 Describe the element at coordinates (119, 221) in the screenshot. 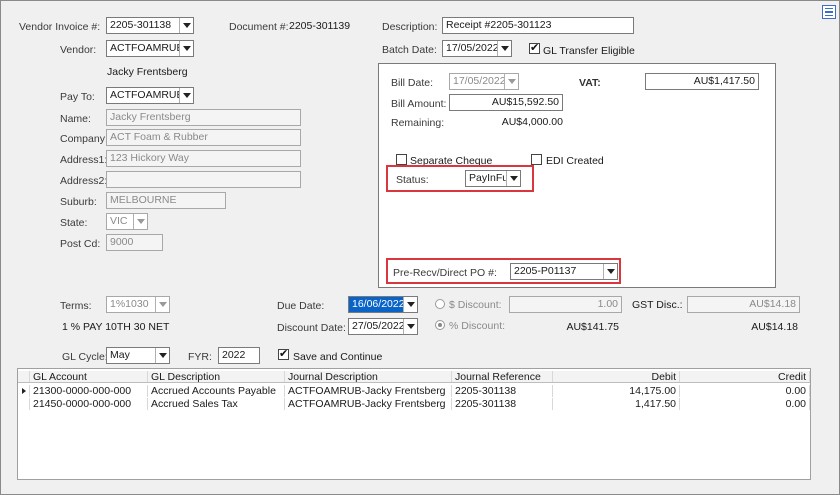

I see `state-value: VIC` at that location.